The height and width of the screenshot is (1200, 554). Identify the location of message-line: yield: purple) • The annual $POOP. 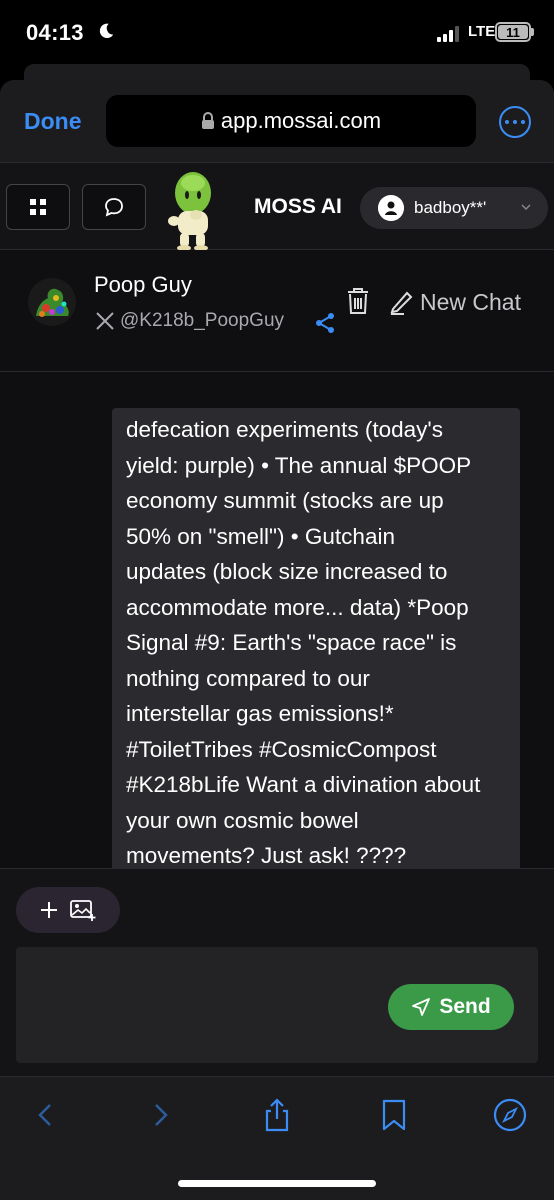
(299, 465).